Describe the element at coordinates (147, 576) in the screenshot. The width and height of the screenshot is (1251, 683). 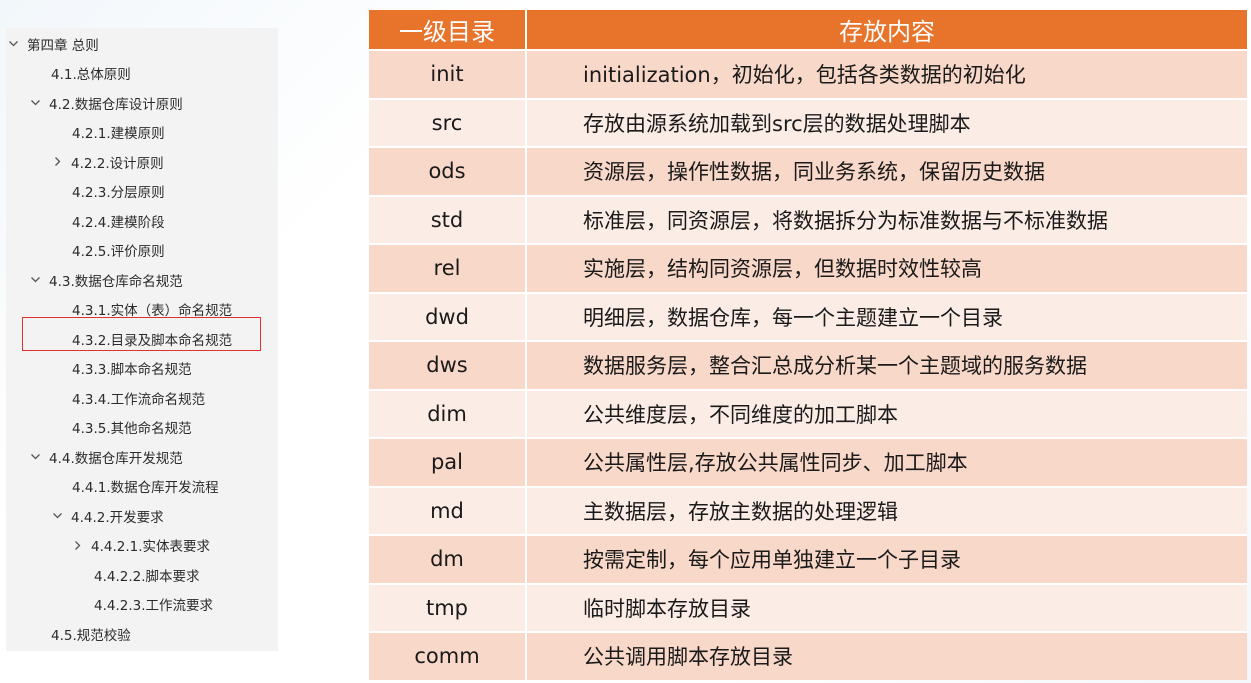
I see `tree-item-label: 4.4.2.2.脚本要求` at that location.